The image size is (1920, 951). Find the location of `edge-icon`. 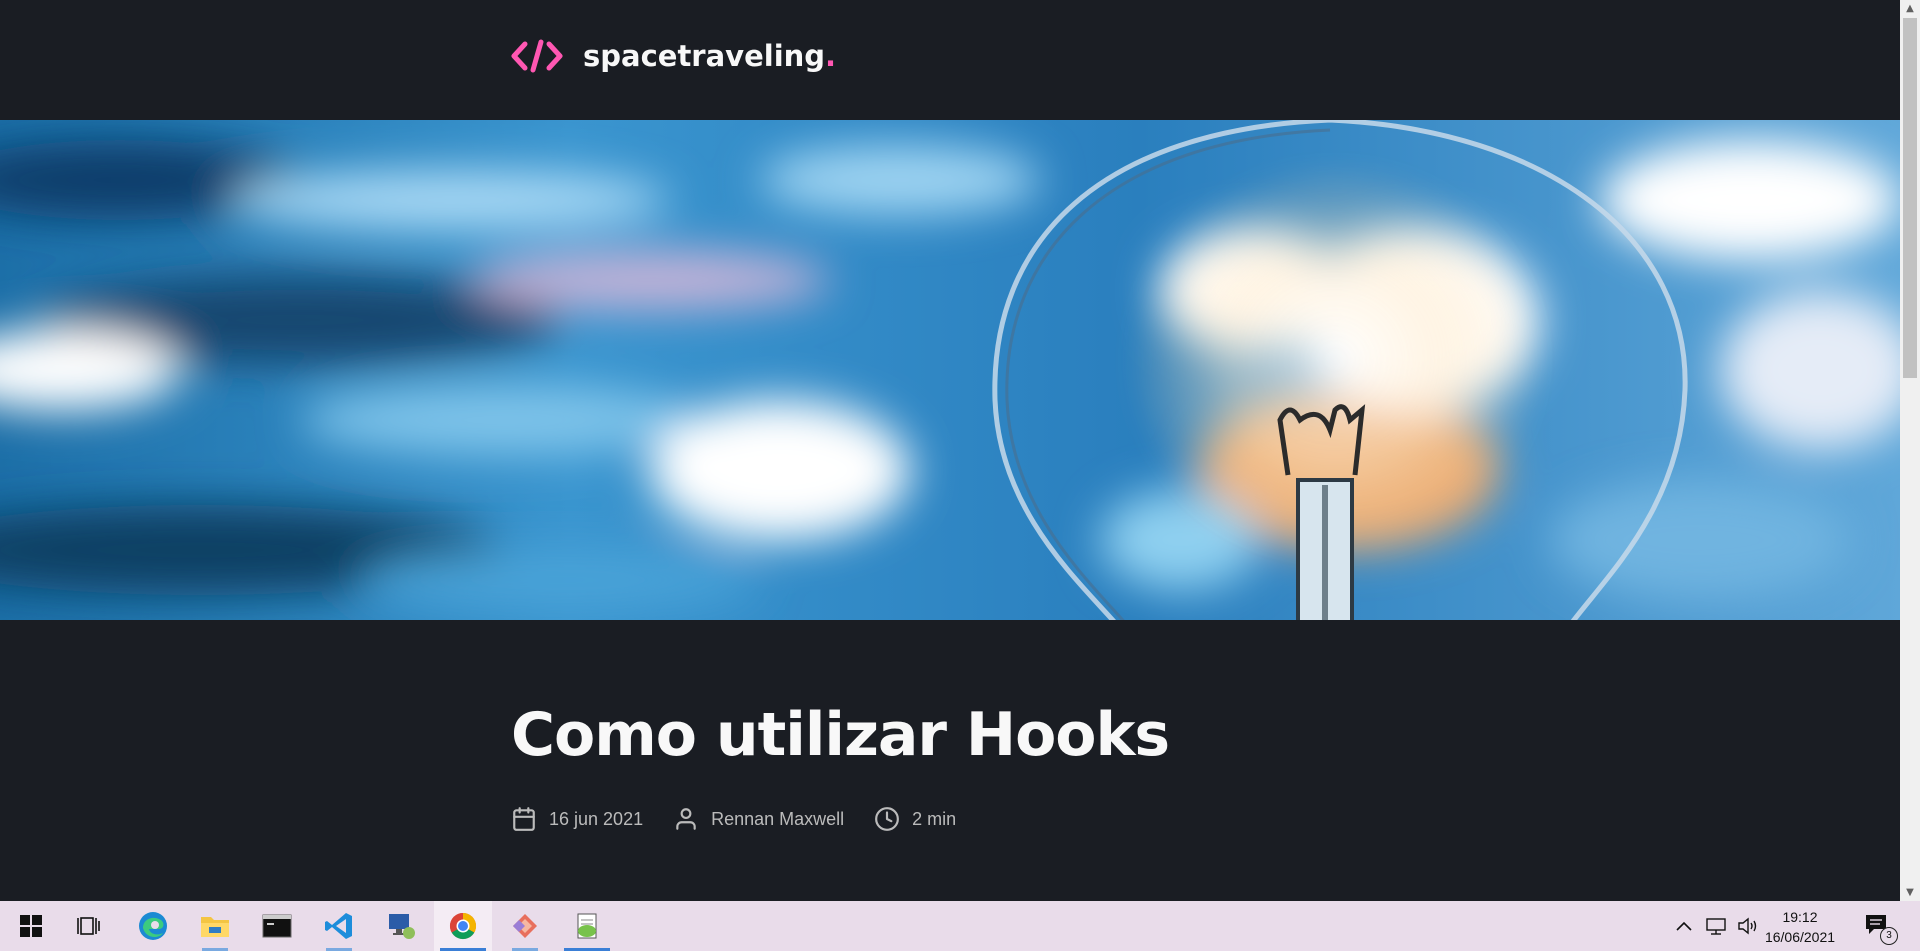

edge-icon is located at coordinates (153, 926).